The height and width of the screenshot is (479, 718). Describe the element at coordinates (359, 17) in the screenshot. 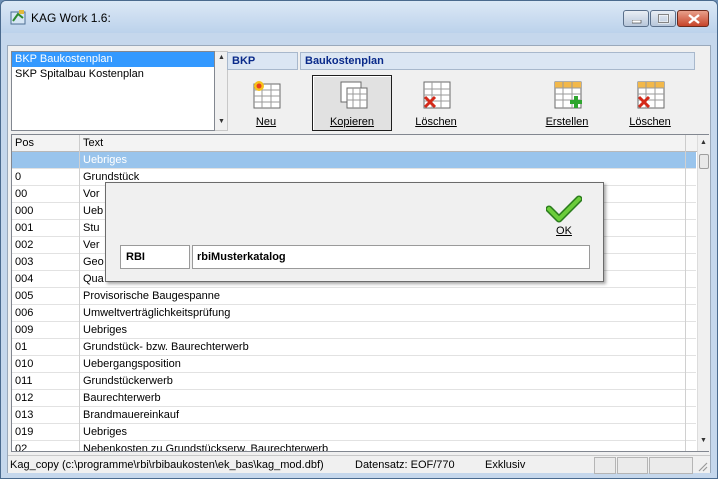

I see `title-bar: KAG Work 1.6:` at that location.